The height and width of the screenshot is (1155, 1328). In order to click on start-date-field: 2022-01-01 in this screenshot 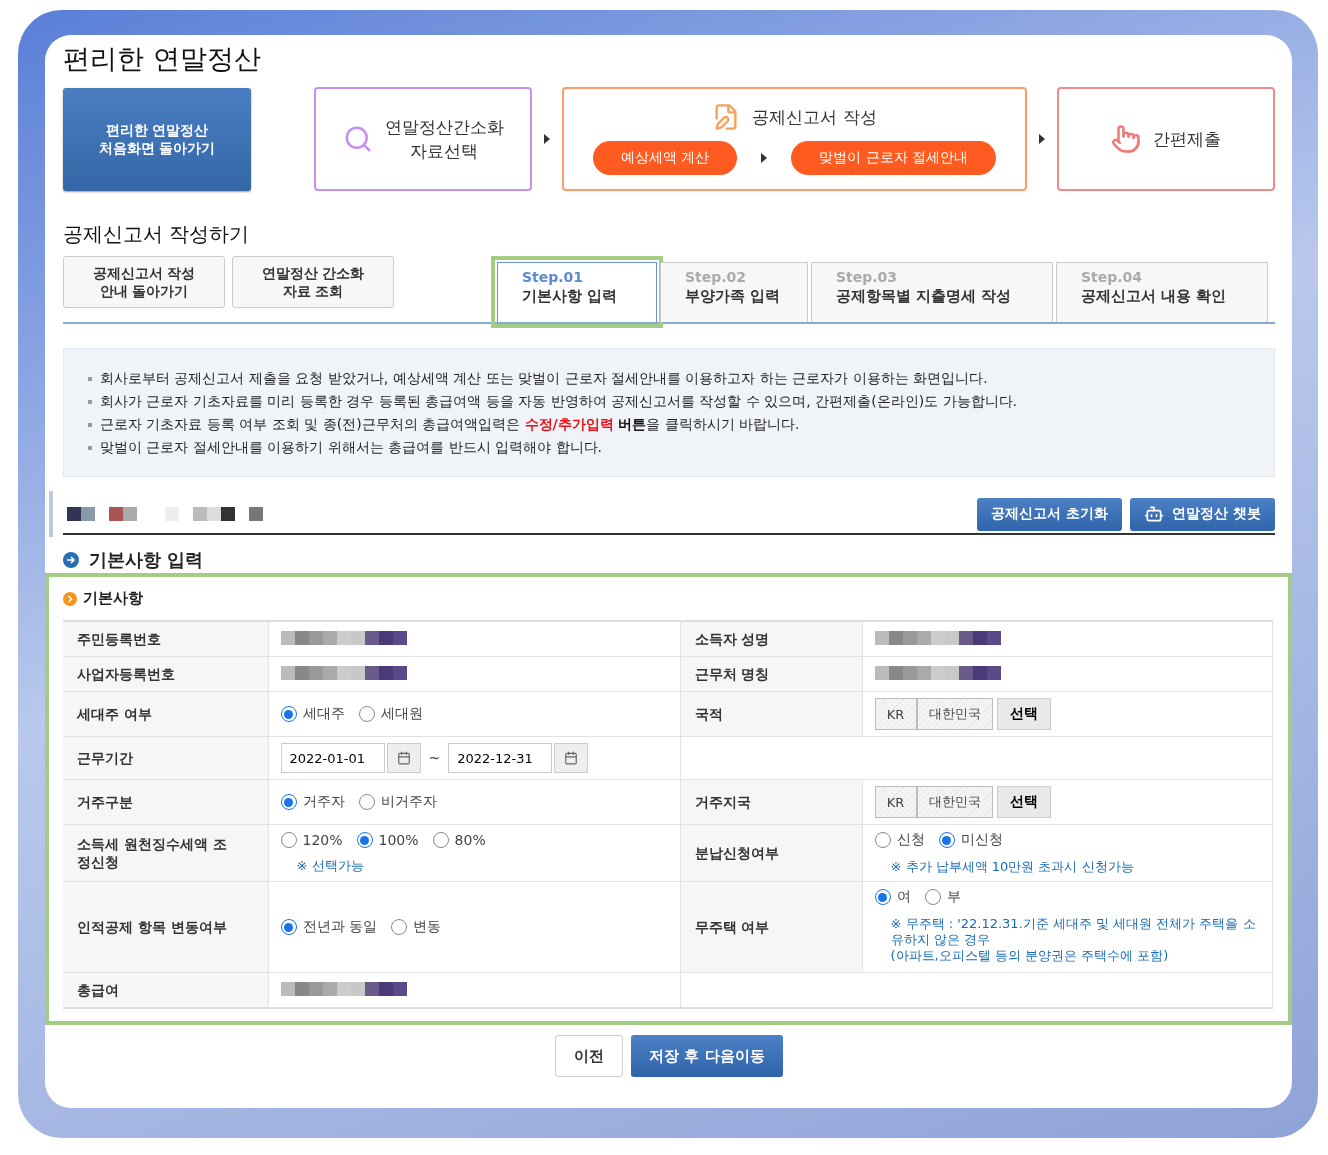, I will do `click(332, 758)`.